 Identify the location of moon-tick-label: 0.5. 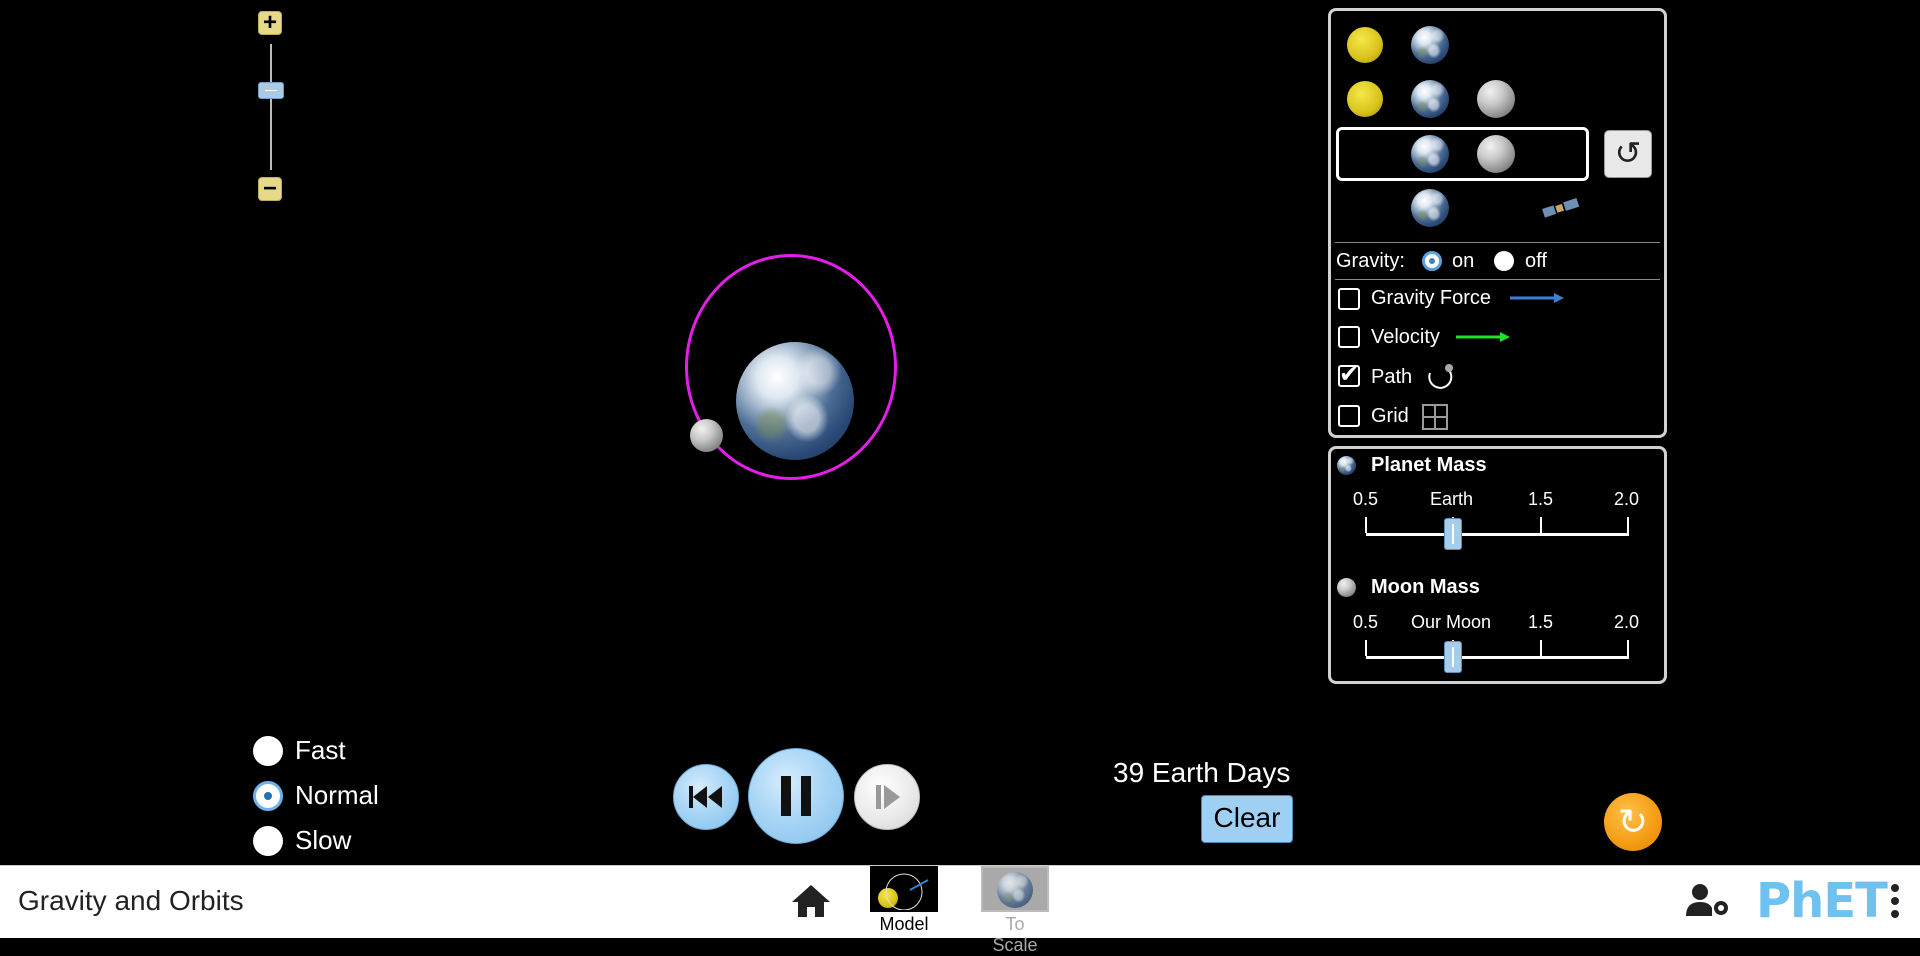
(1366, 622).